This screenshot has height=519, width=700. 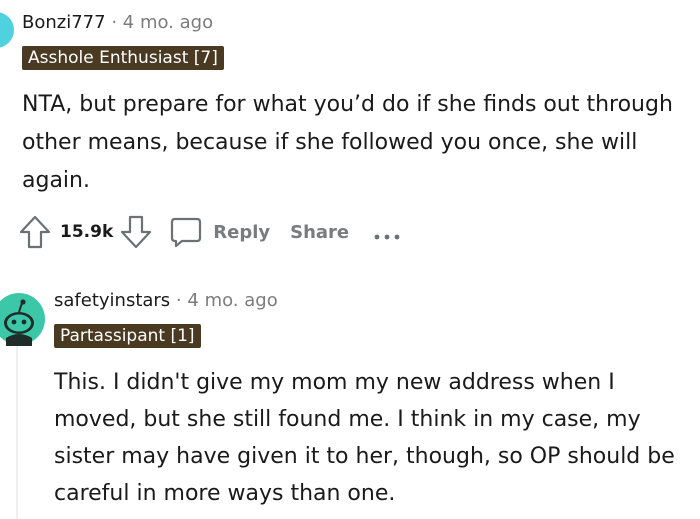 What do you see at coordinates (319, 232) in the screenshot?
I see `share-button: Share` at bounding box center [319, 232].